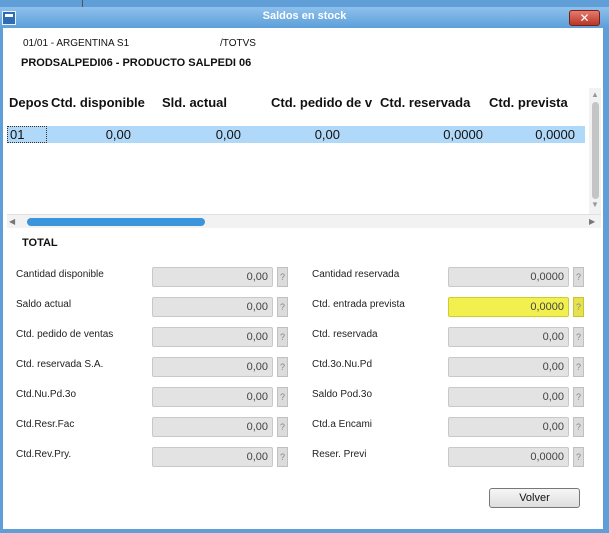  Describe the element at coordinates (508, 427) in the screenshot. I see `ctd-a-encami-field: 0,00` at that location.